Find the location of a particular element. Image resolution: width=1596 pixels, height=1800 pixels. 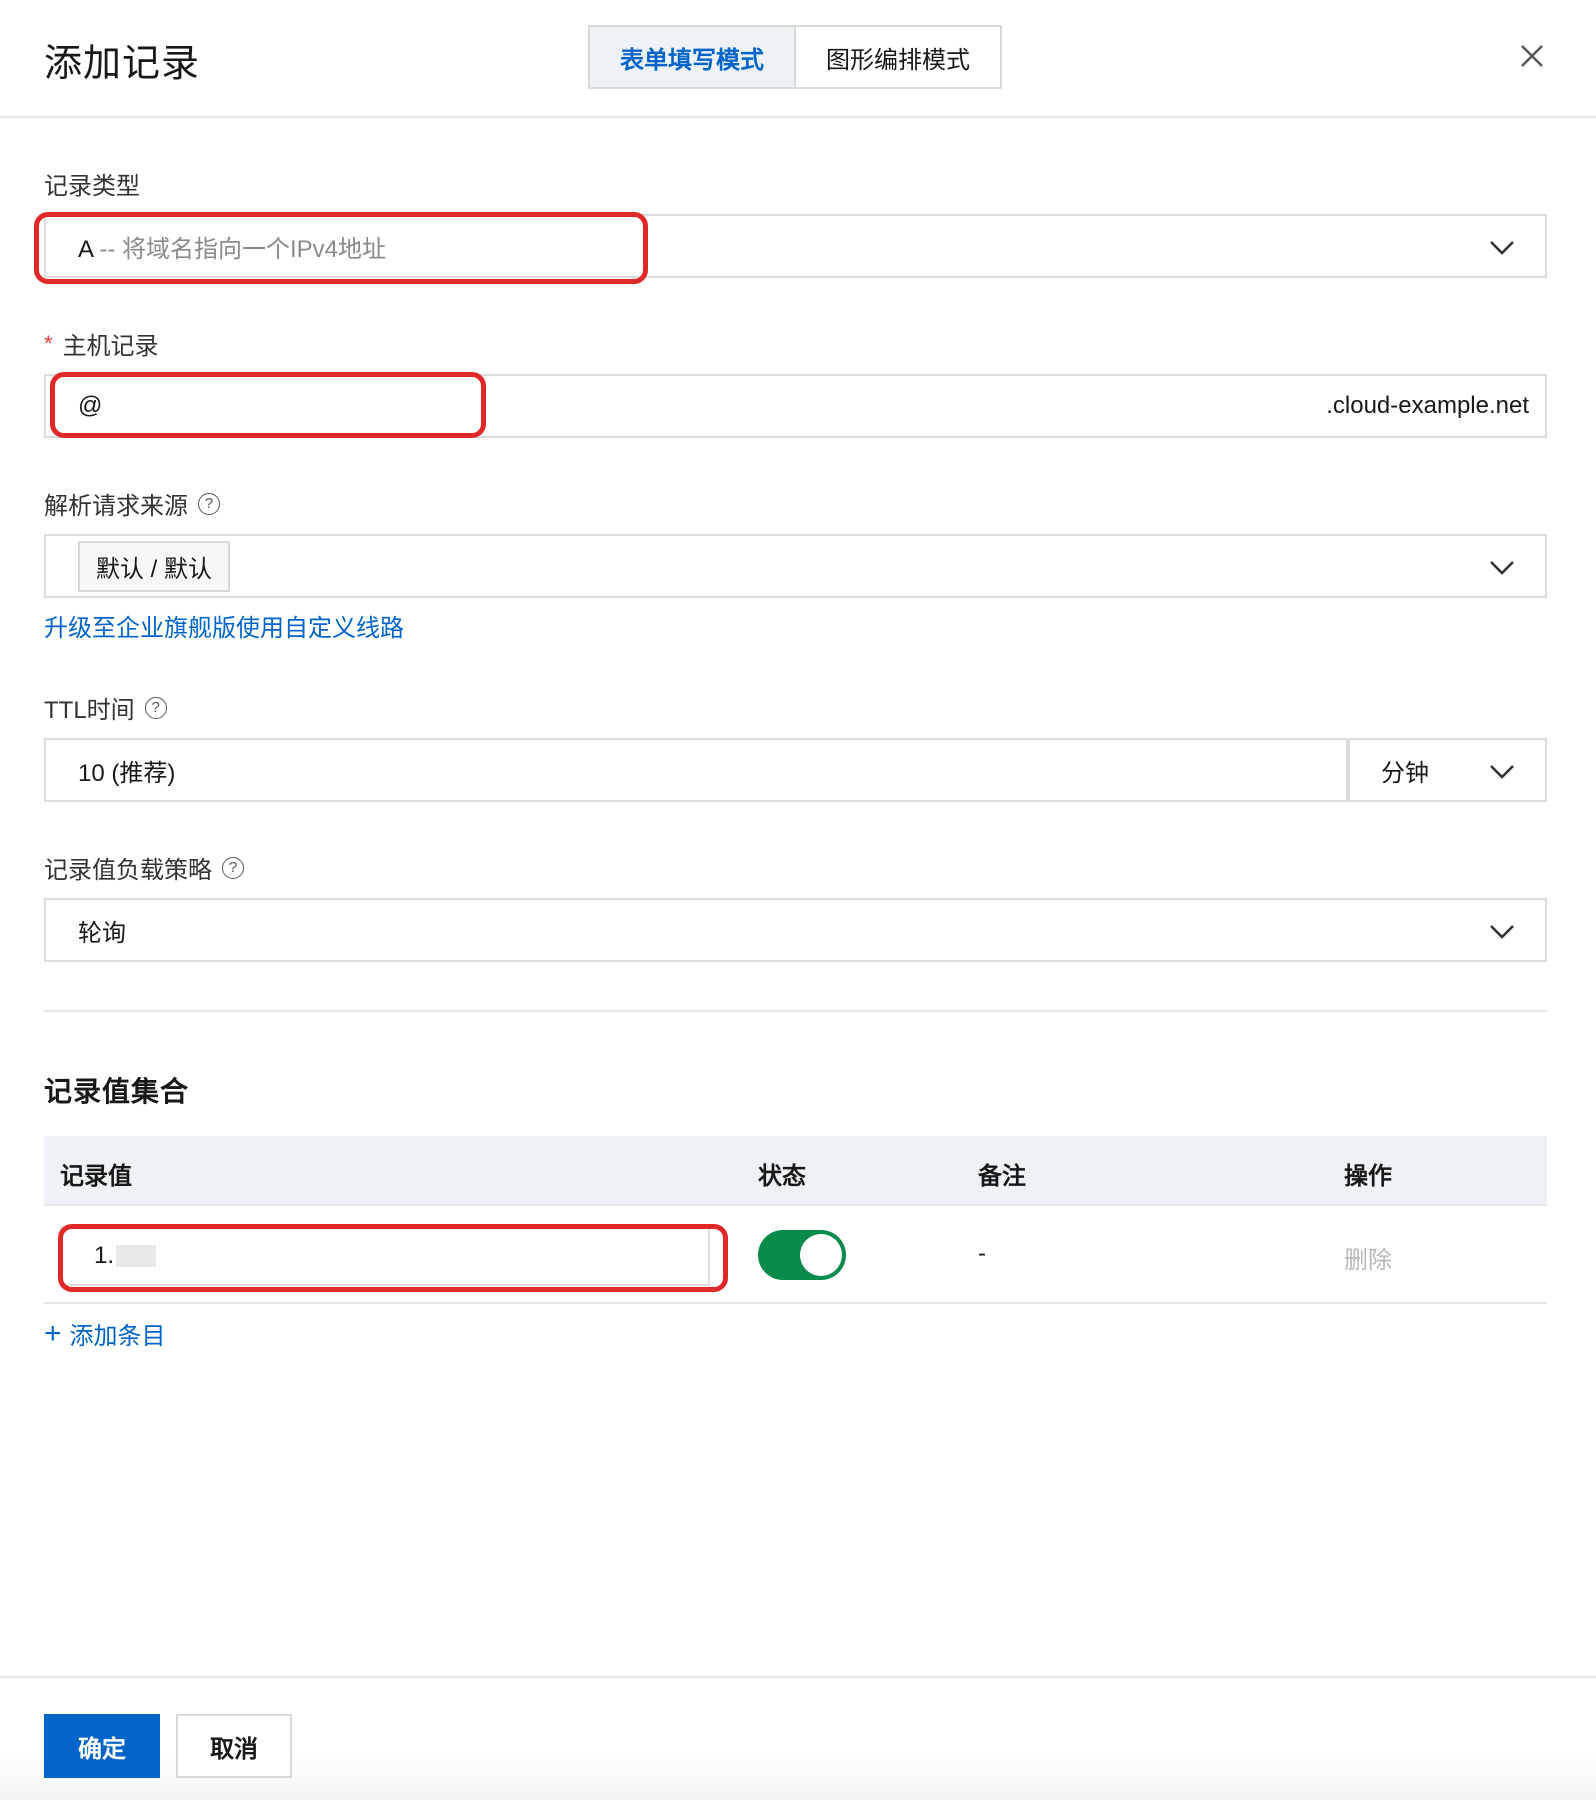

resolve-source-label-text: 解析请求来源 is located at coordinates (116, 506).